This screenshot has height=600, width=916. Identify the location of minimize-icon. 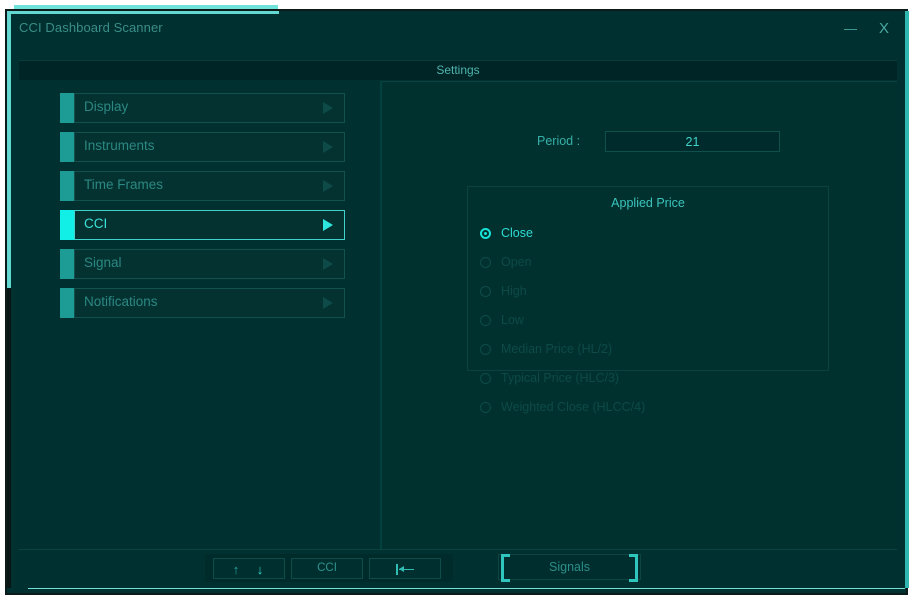
(850, 29).